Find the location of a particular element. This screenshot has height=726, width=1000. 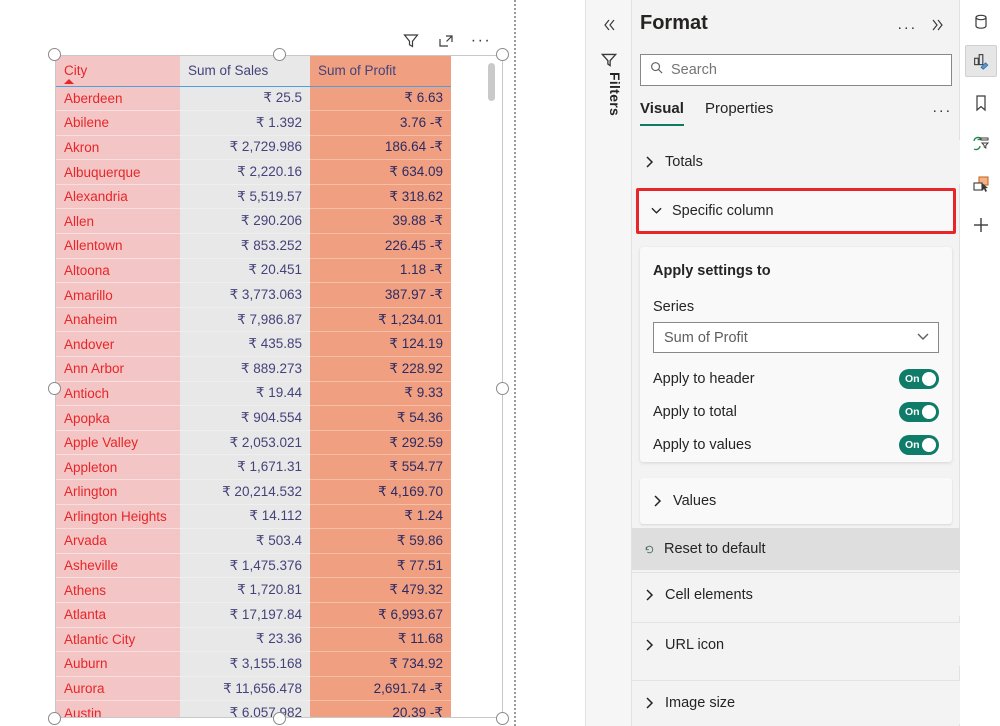

table-row: Aberdeen ₹ 25.5 ₹ 6.63 is located at coordinates (253, 99).